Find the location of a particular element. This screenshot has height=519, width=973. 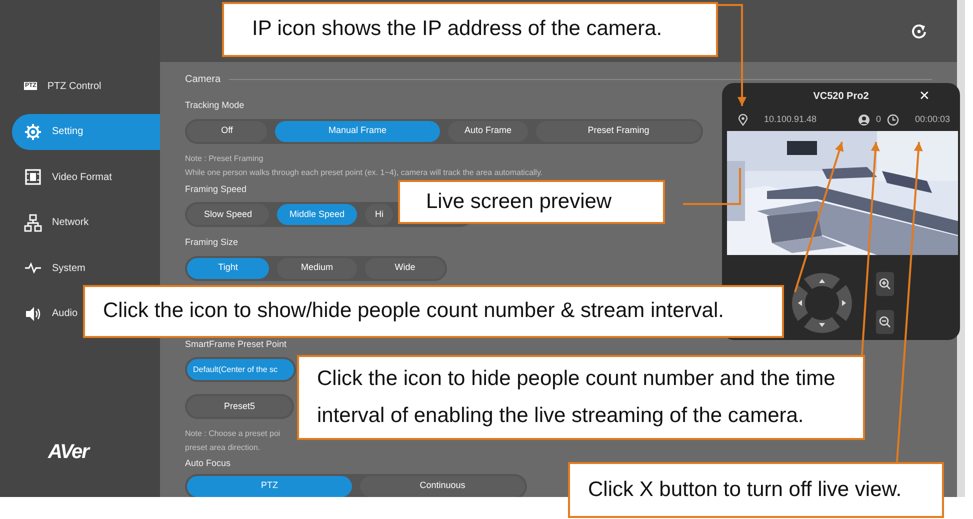

option-button: Preset5 is located at coordinates (239, 406).